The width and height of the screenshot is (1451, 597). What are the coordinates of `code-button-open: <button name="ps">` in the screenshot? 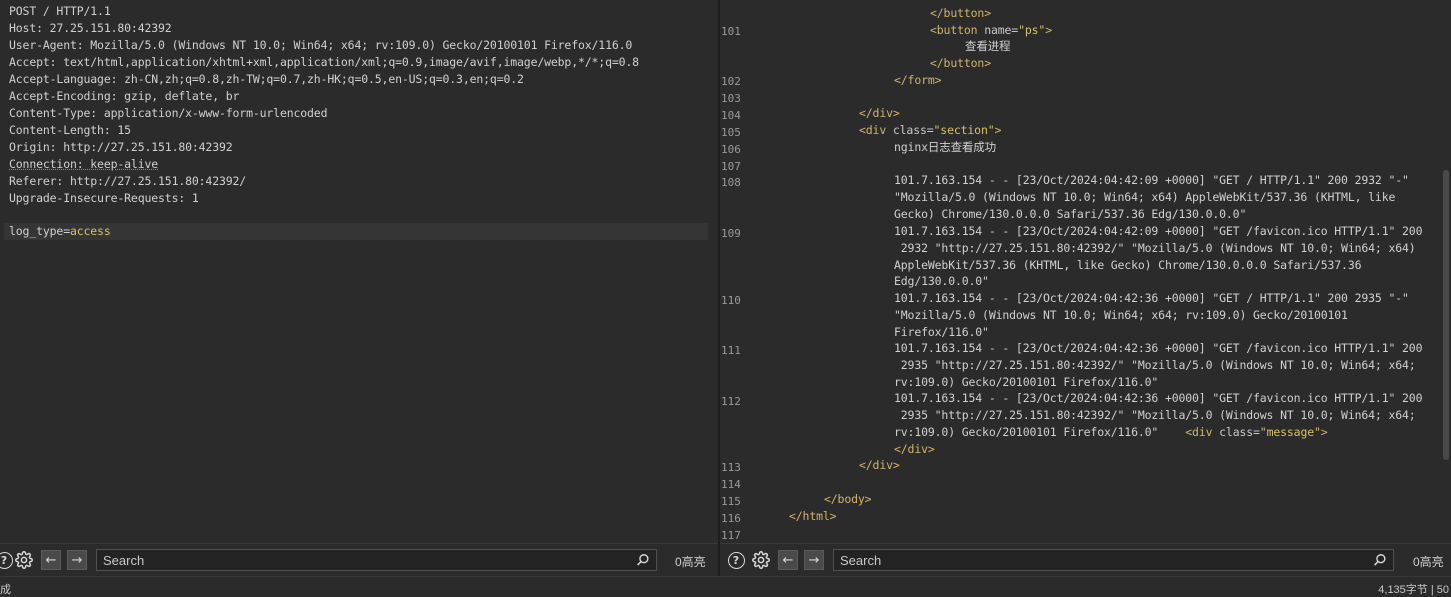 It's located at (991, 30).